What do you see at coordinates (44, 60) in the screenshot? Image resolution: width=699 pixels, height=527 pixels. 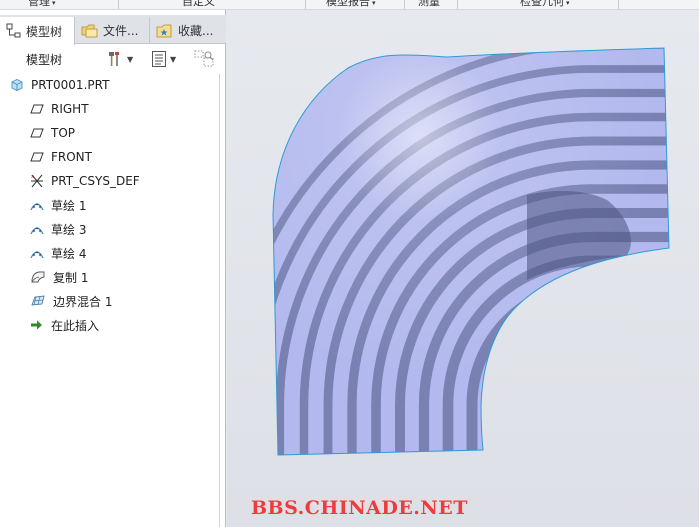 I see `model-tree-title: 模型树` at bounding box center [44, 60].